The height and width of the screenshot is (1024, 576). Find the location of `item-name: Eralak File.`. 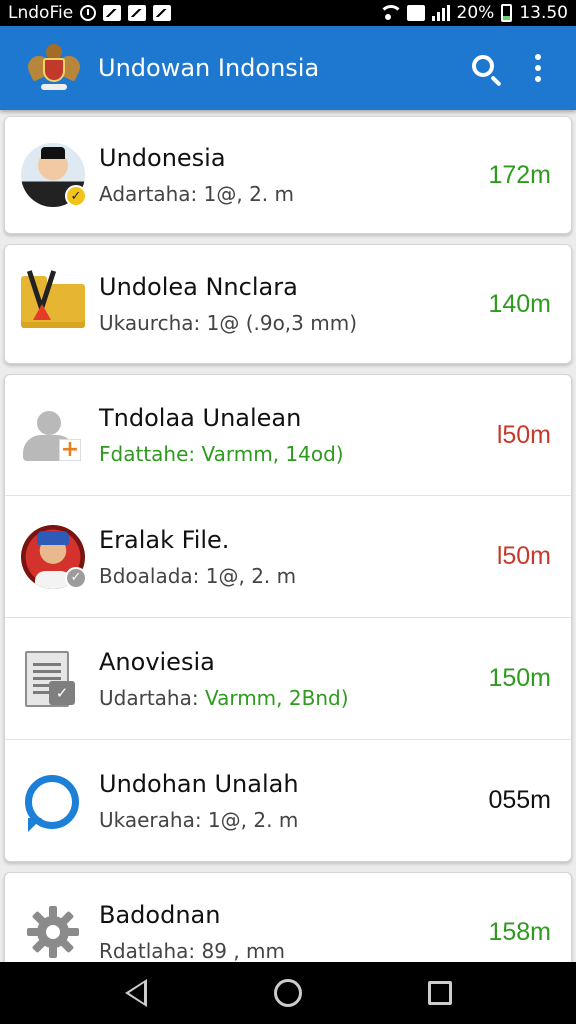

item-name: Eralak File. is located at coordinates (164, 539).